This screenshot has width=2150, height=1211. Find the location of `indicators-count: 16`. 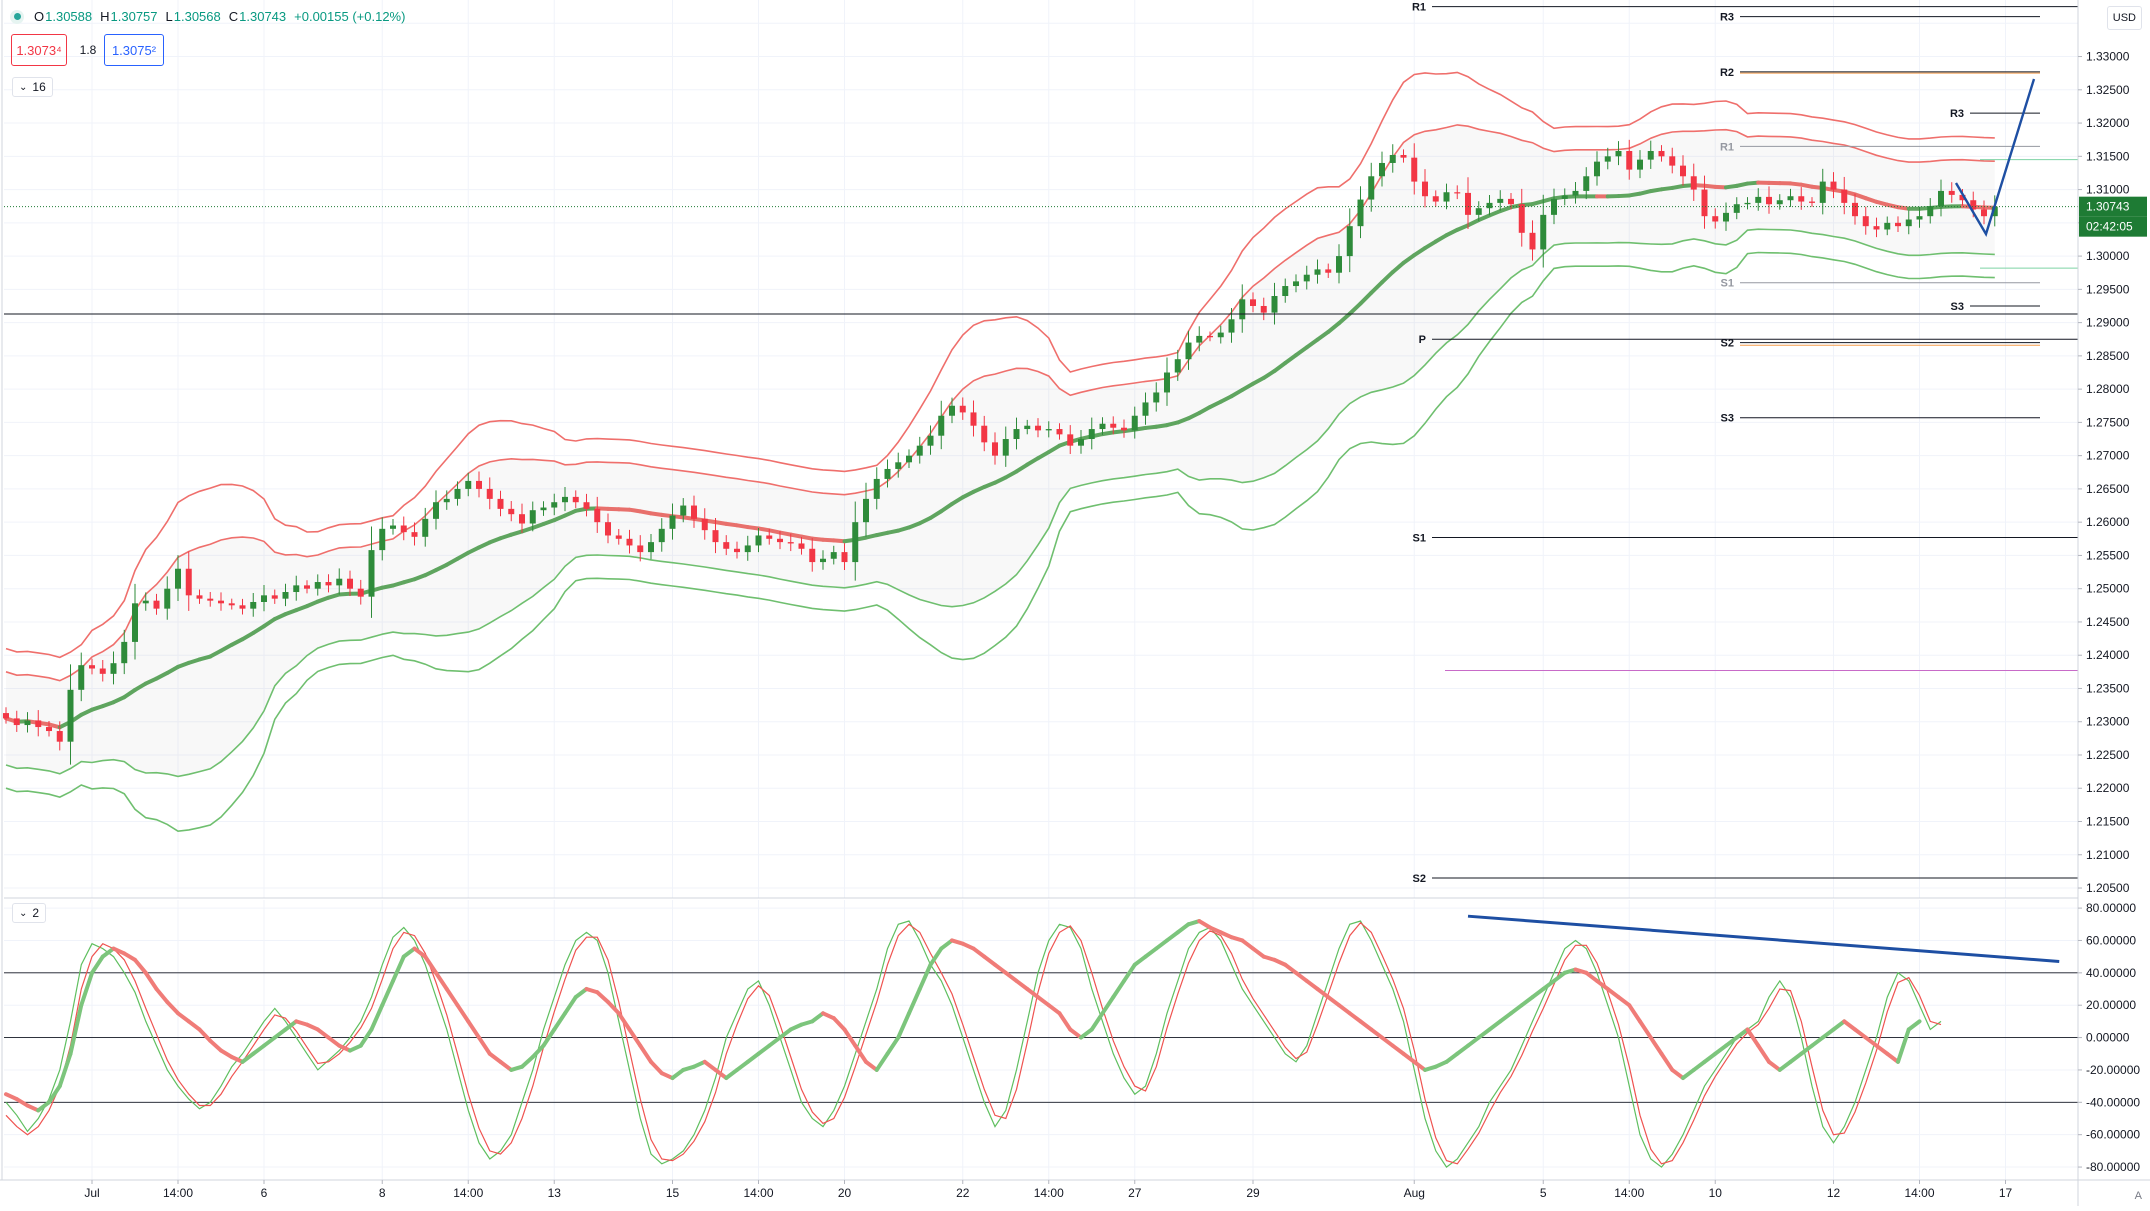

indicators-count: 16 is located at coordinates (38, 87).